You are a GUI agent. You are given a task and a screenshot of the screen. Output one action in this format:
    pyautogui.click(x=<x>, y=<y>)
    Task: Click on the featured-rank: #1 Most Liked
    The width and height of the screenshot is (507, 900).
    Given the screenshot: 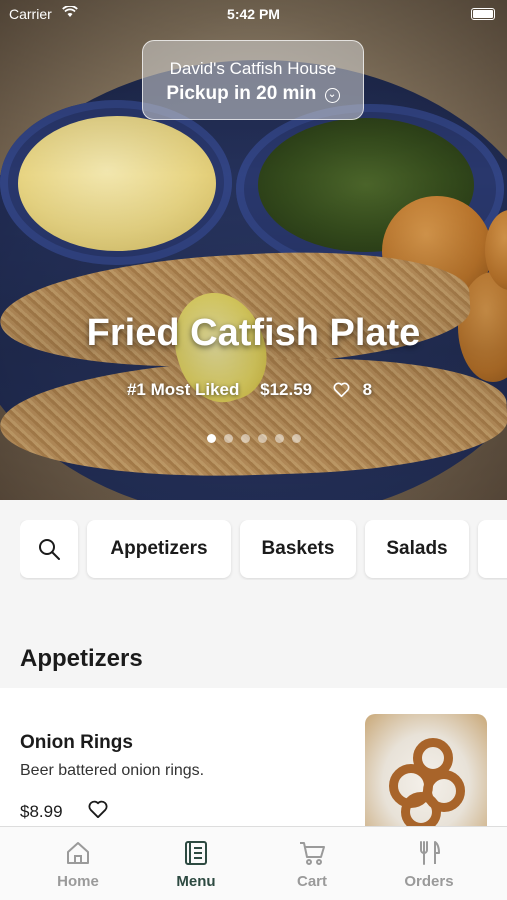 What is the action you would take?
    pyautogui.click(x=183, y=389)
    